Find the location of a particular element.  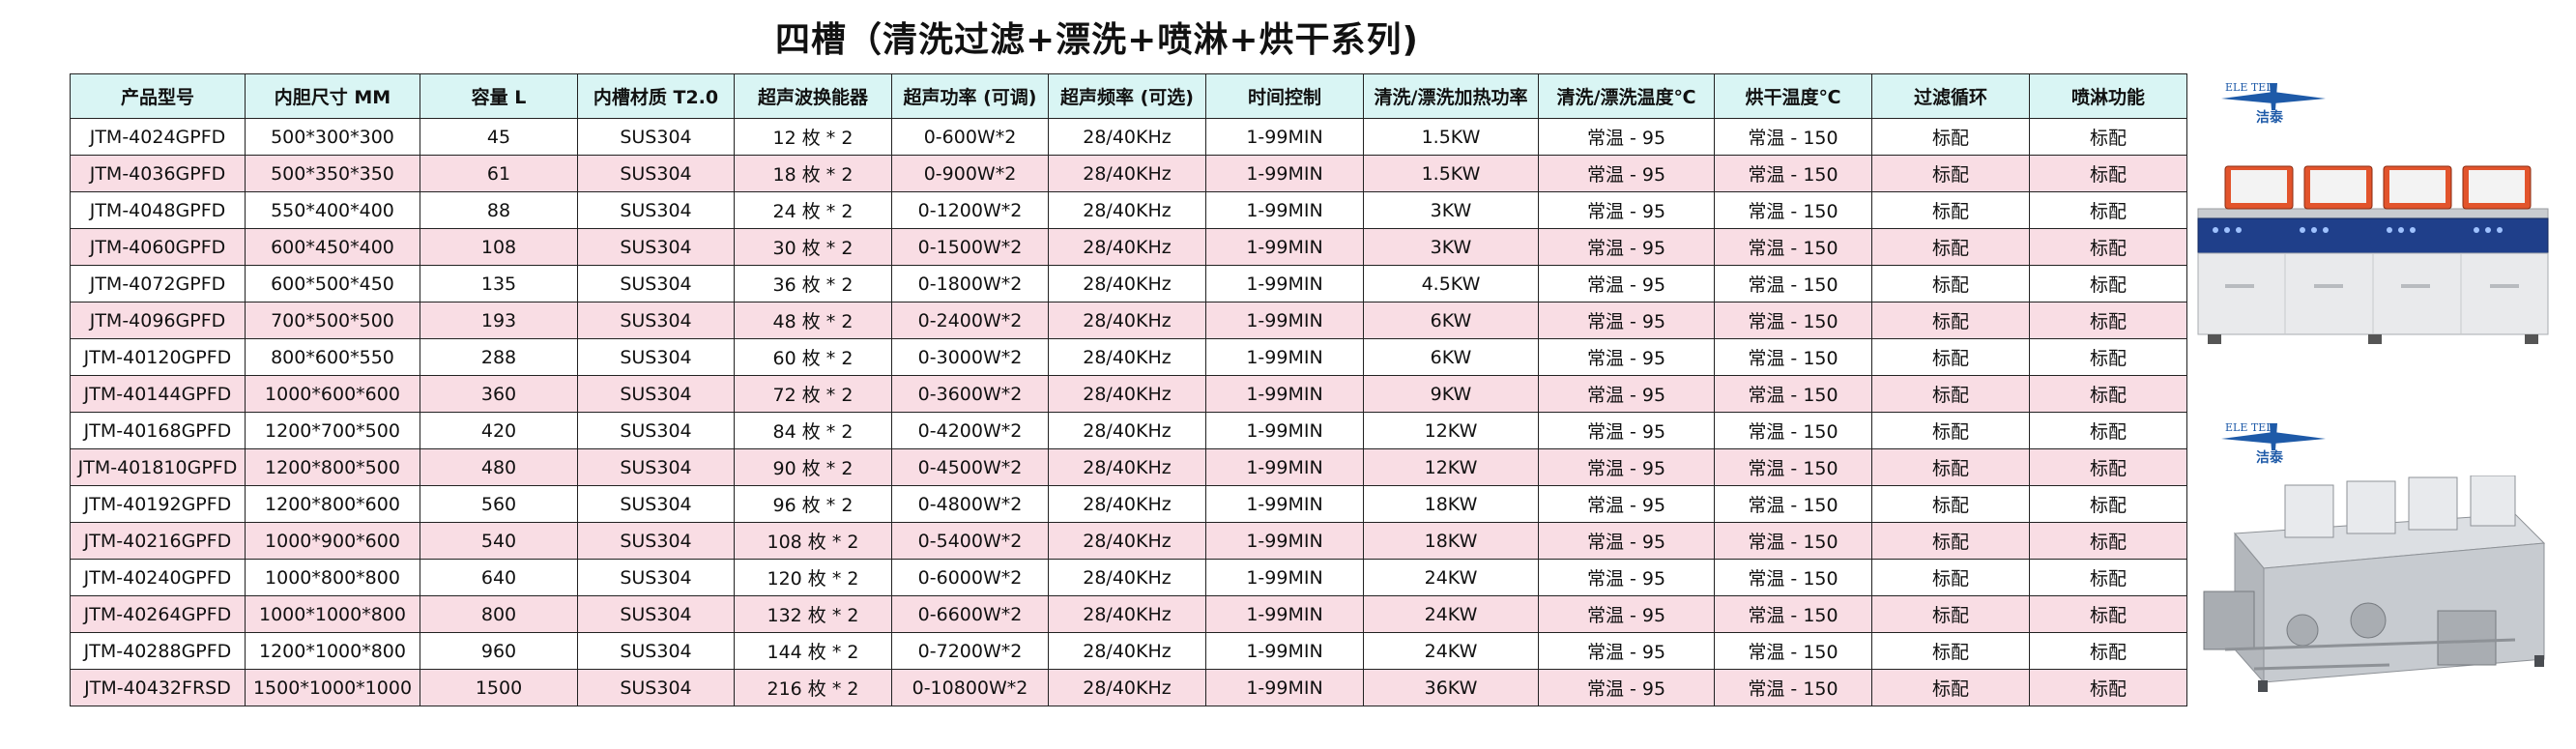

cell-model: JTM-40288GPFD is located at coordinates (158, 651).